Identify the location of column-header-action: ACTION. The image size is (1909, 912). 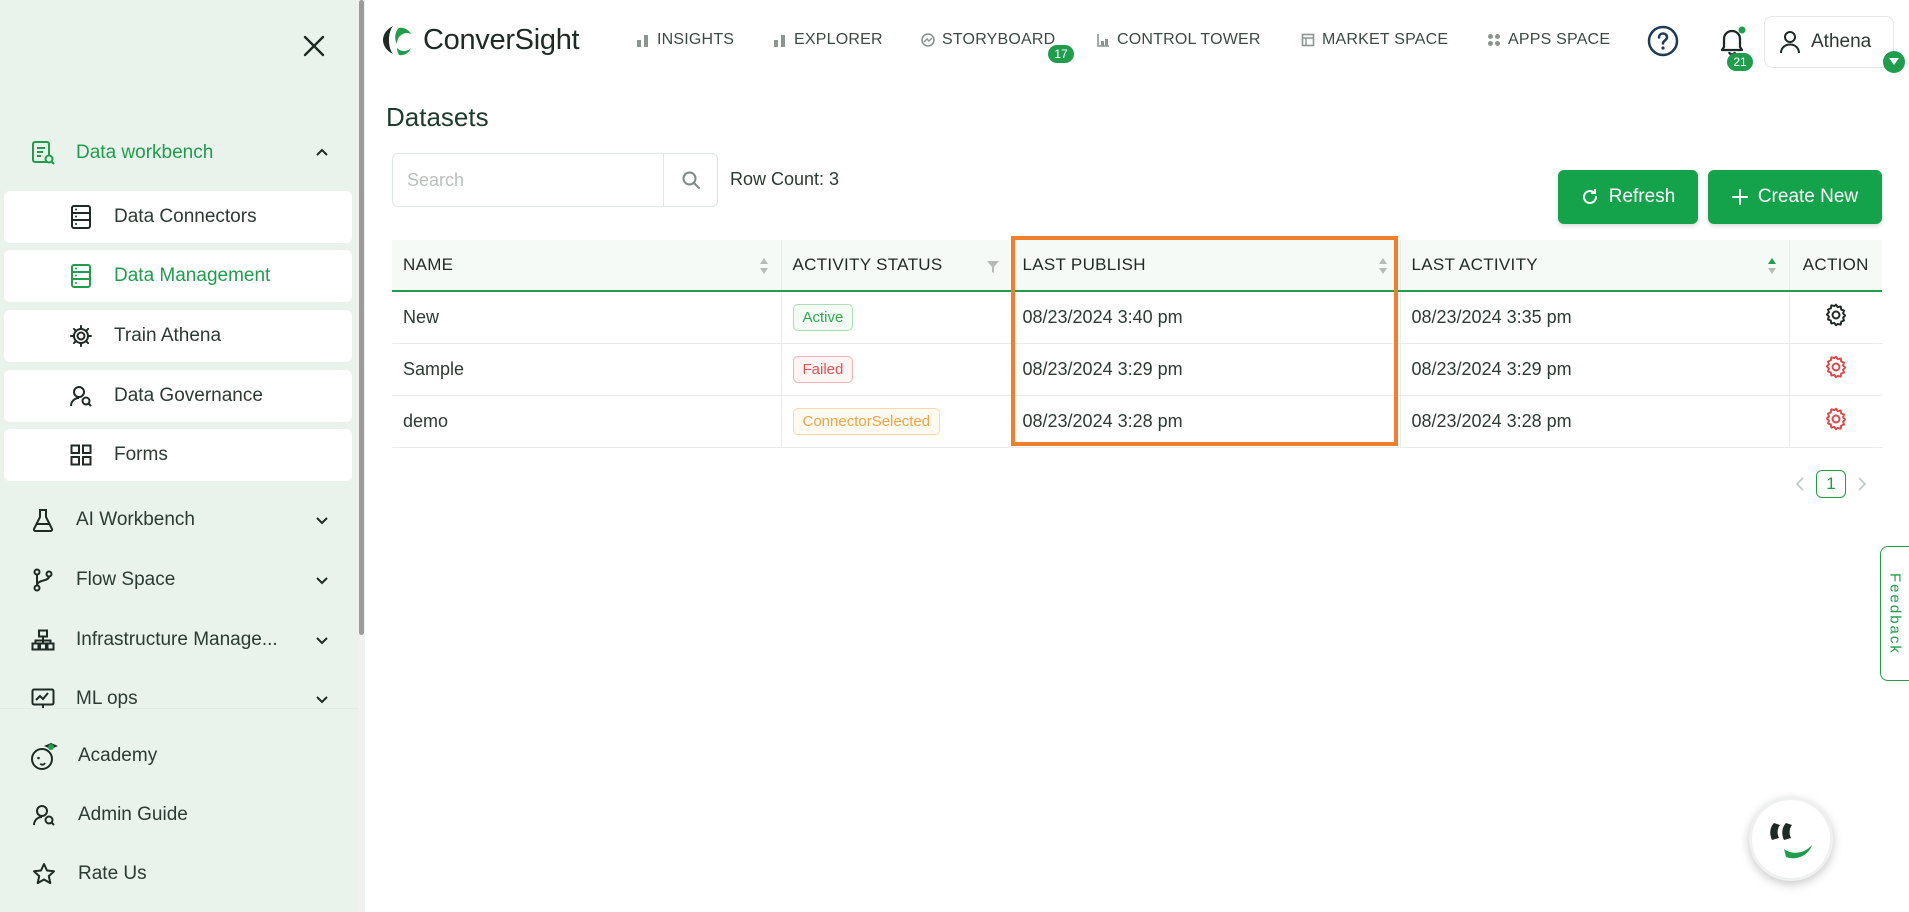
(1835, 266).